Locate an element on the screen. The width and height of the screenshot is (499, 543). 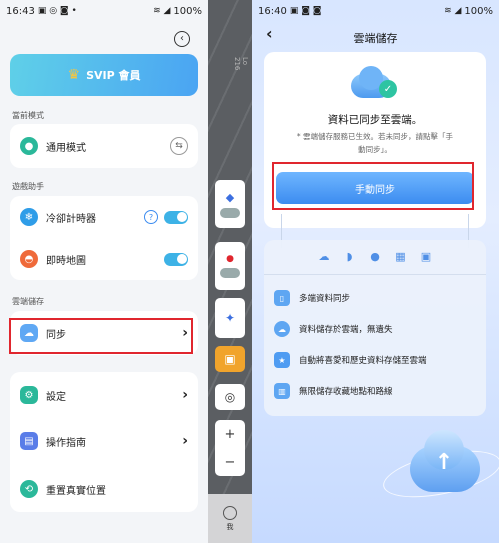
cooldown-timer-toggle is located at coordinates (176, 217).